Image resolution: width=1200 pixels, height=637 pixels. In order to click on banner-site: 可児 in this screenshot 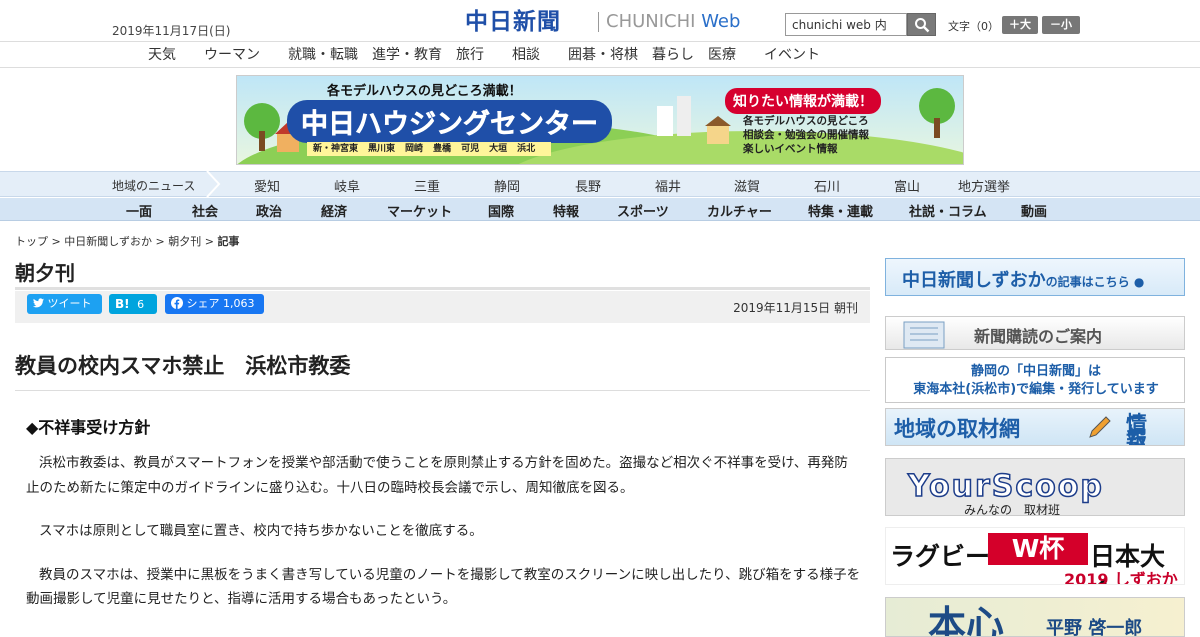, I will do `click(470, 149)`.